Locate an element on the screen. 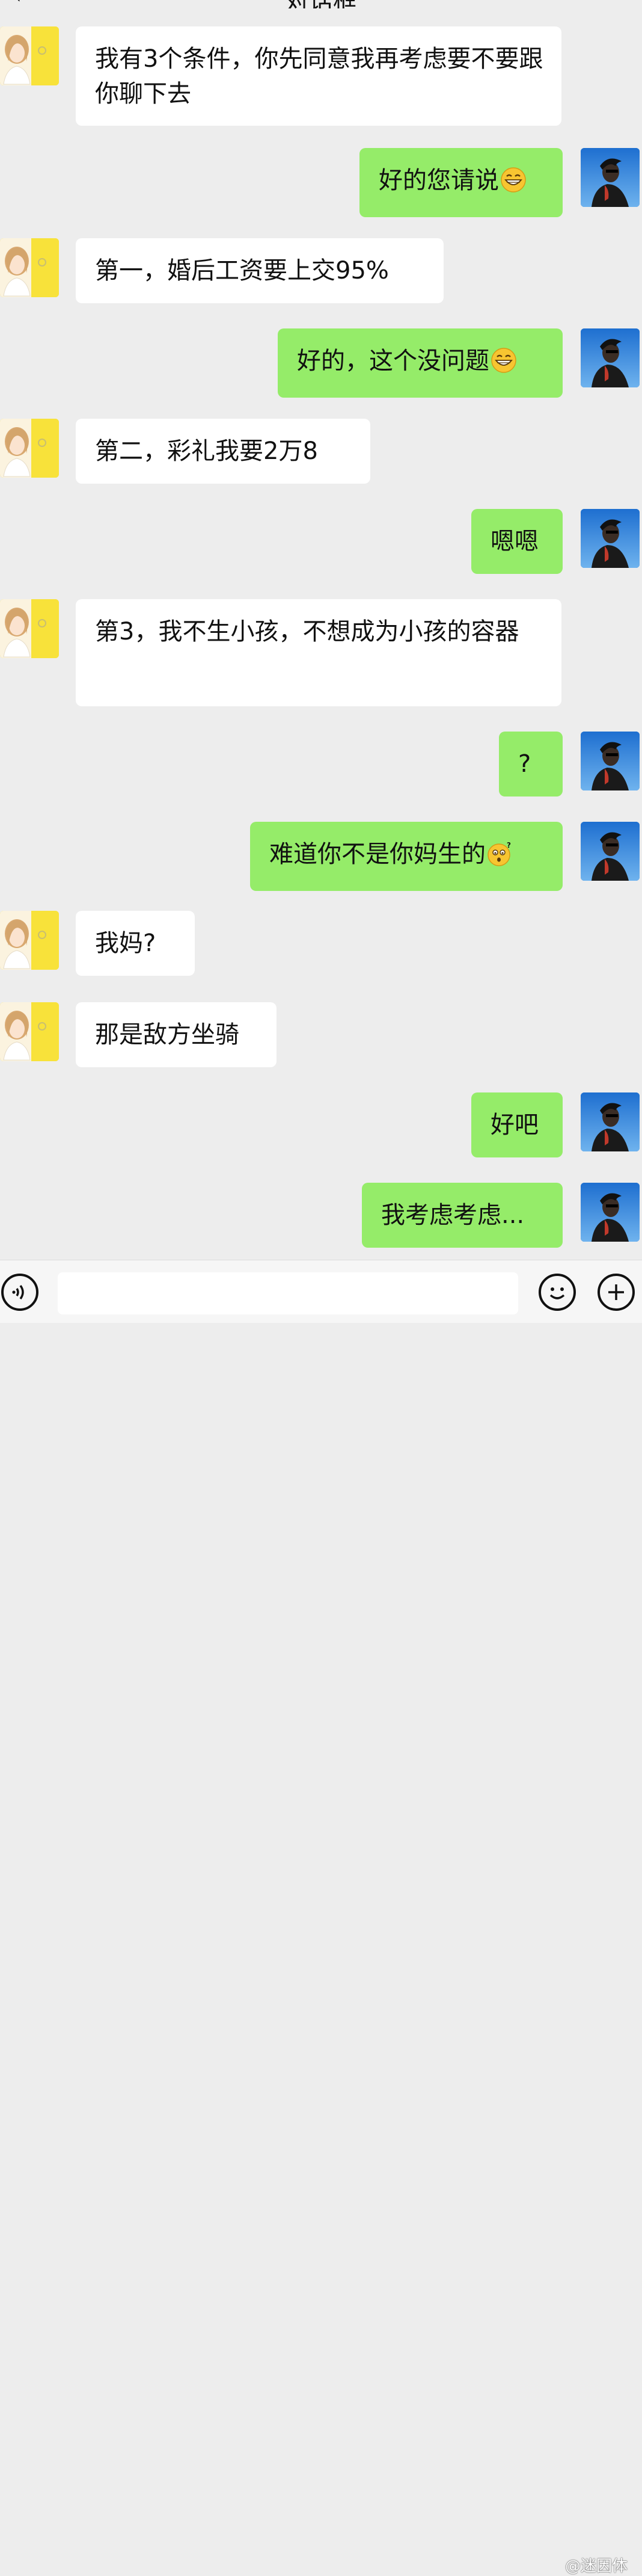 The image size is (642, 2576). message-text: 那是敌方坐骑 is located at coordinates (167, 1035).